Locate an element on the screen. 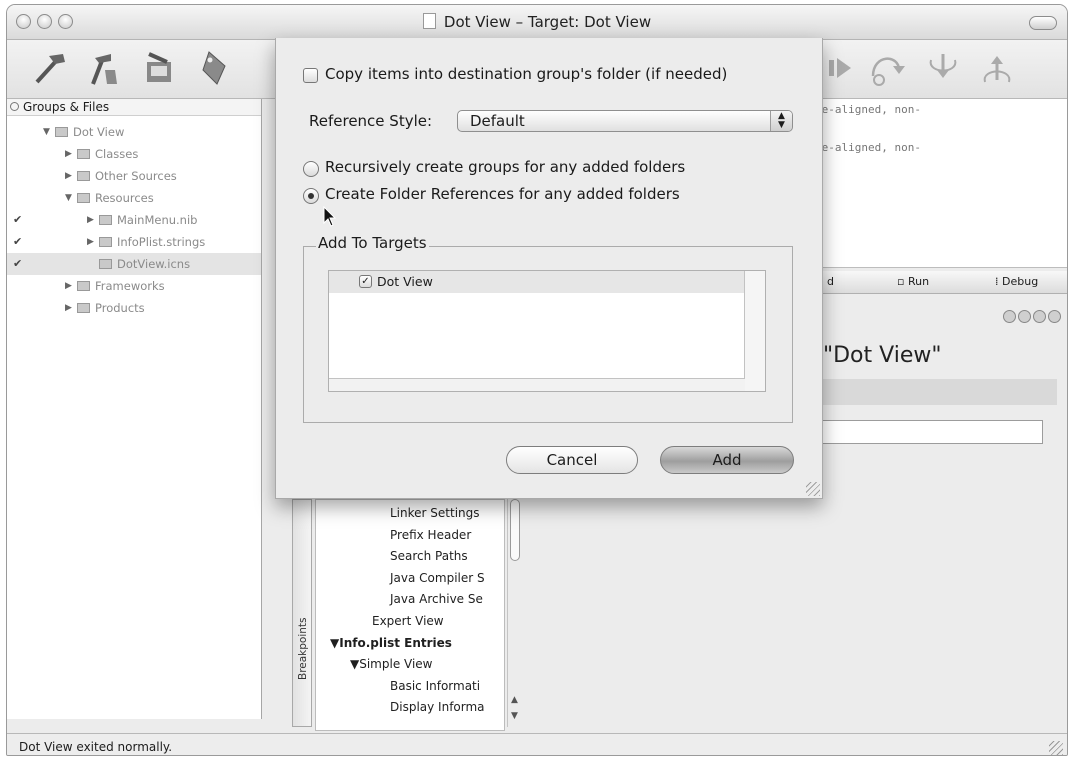  target-row: ✓ Dot View is located at coordinates (537, 282).